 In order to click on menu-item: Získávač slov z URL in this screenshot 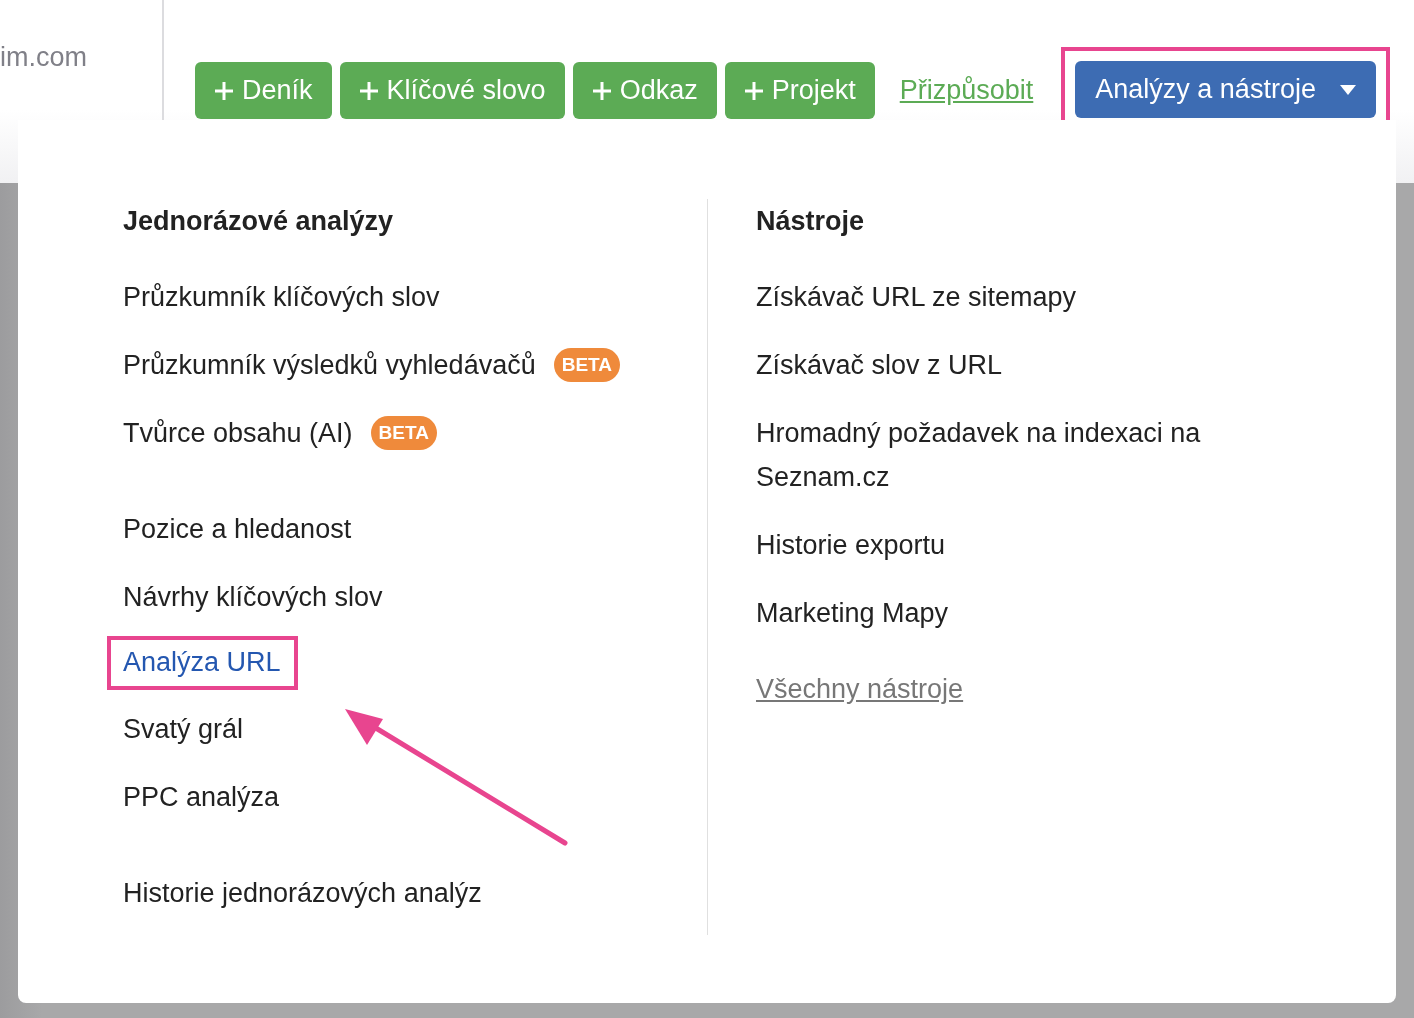, I will do `click(879, 365)`.